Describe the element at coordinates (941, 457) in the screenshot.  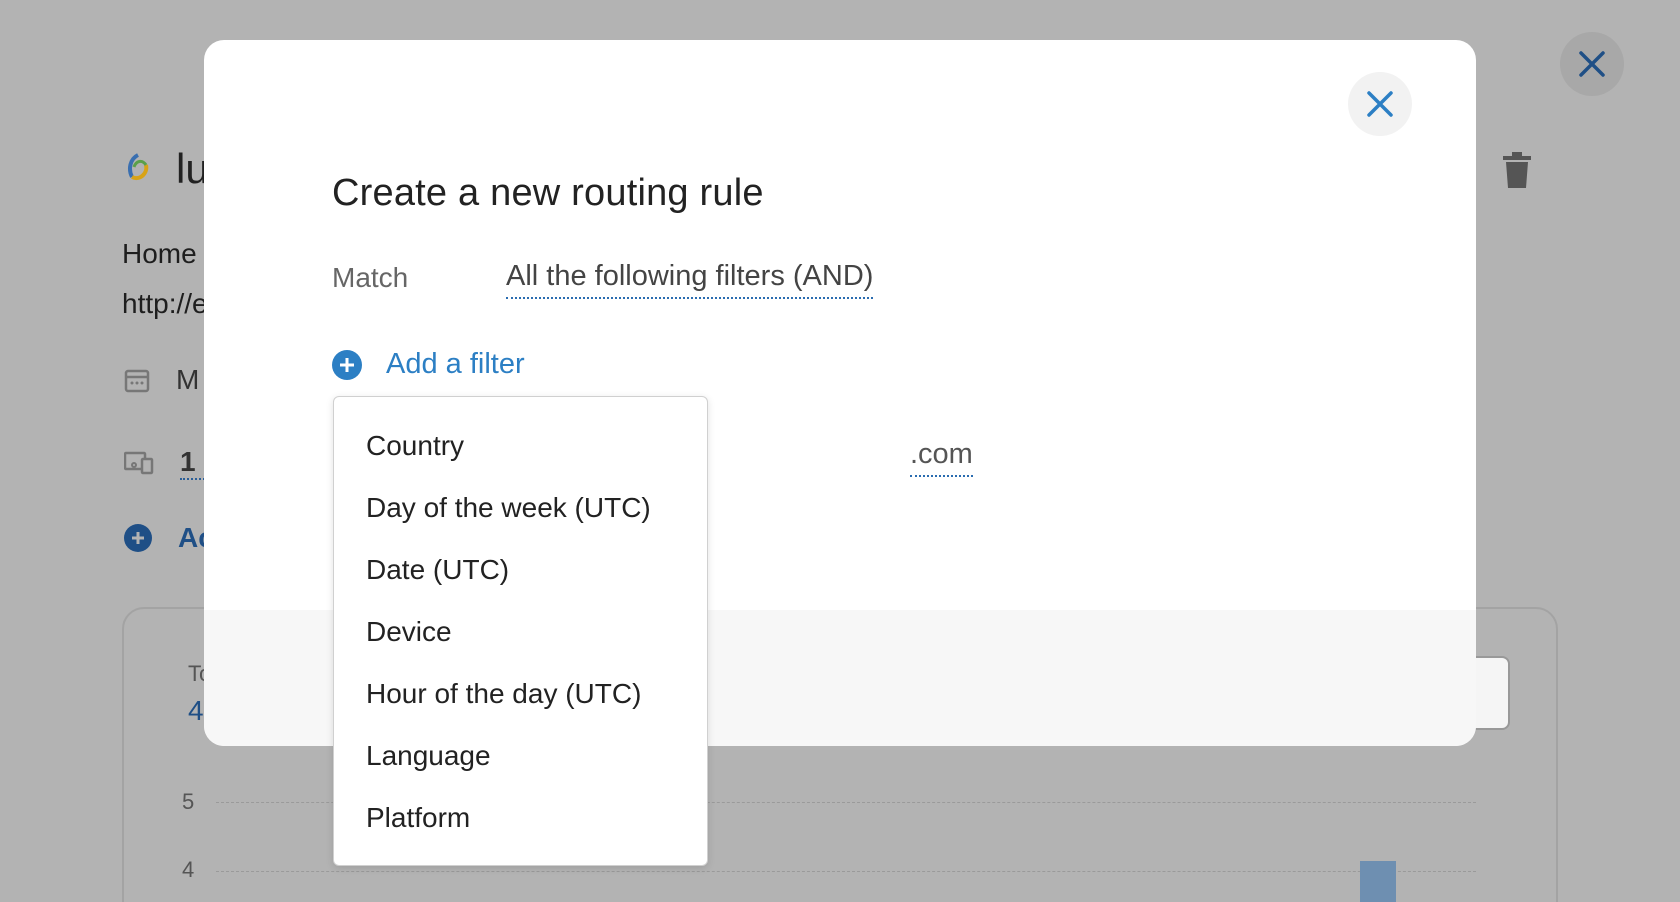
I see `destination-url-partial: .com` at that location.